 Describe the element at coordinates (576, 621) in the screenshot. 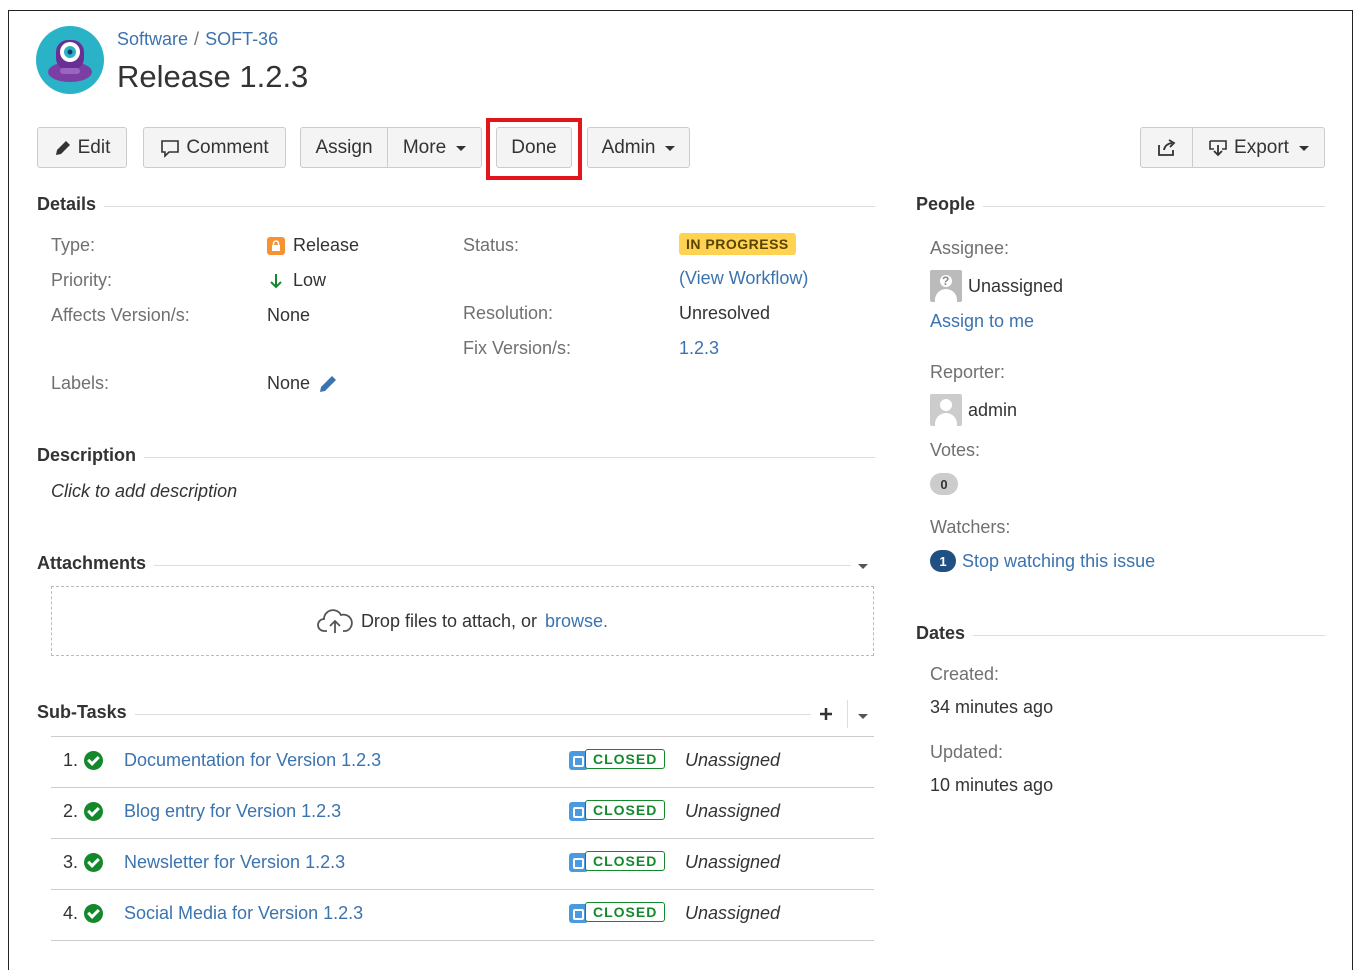

I see `browse-link: browse.` at that location.